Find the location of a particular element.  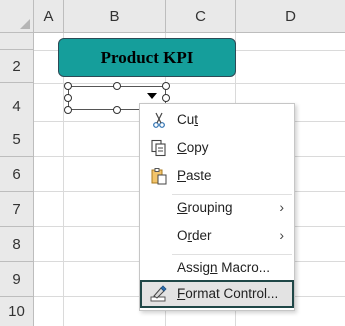

format-control-icon is located at coordinates (159, 294).